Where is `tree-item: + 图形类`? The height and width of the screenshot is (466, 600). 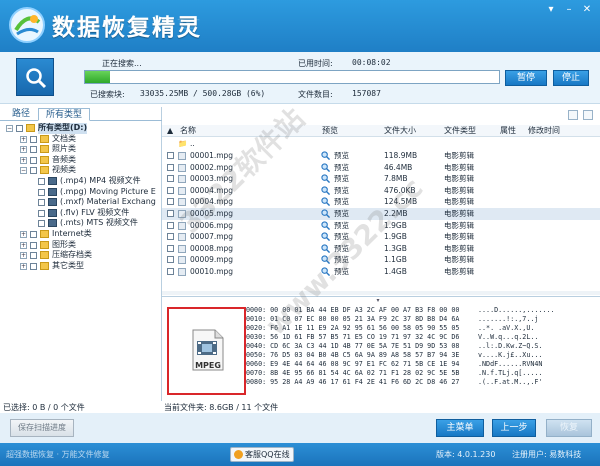 tree-item: + 图形类 is located at coordinates (81, 245).